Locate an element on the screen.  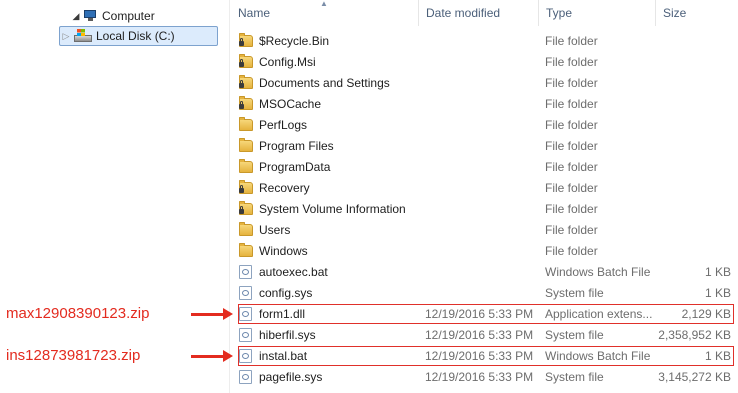
file-row: $Recycle.Bin File folder is located at coordinates (484, 41).